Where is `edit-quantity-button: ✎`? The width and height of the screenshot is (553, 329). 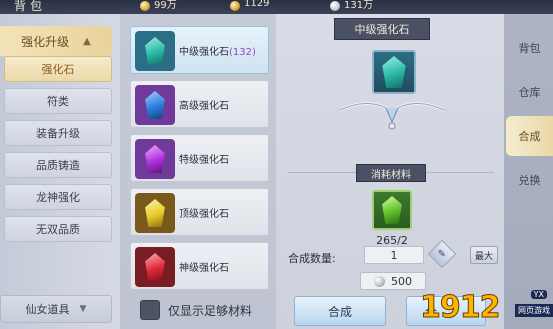
edit-quantity-button: ✎ is located at coordinates (442, 254).